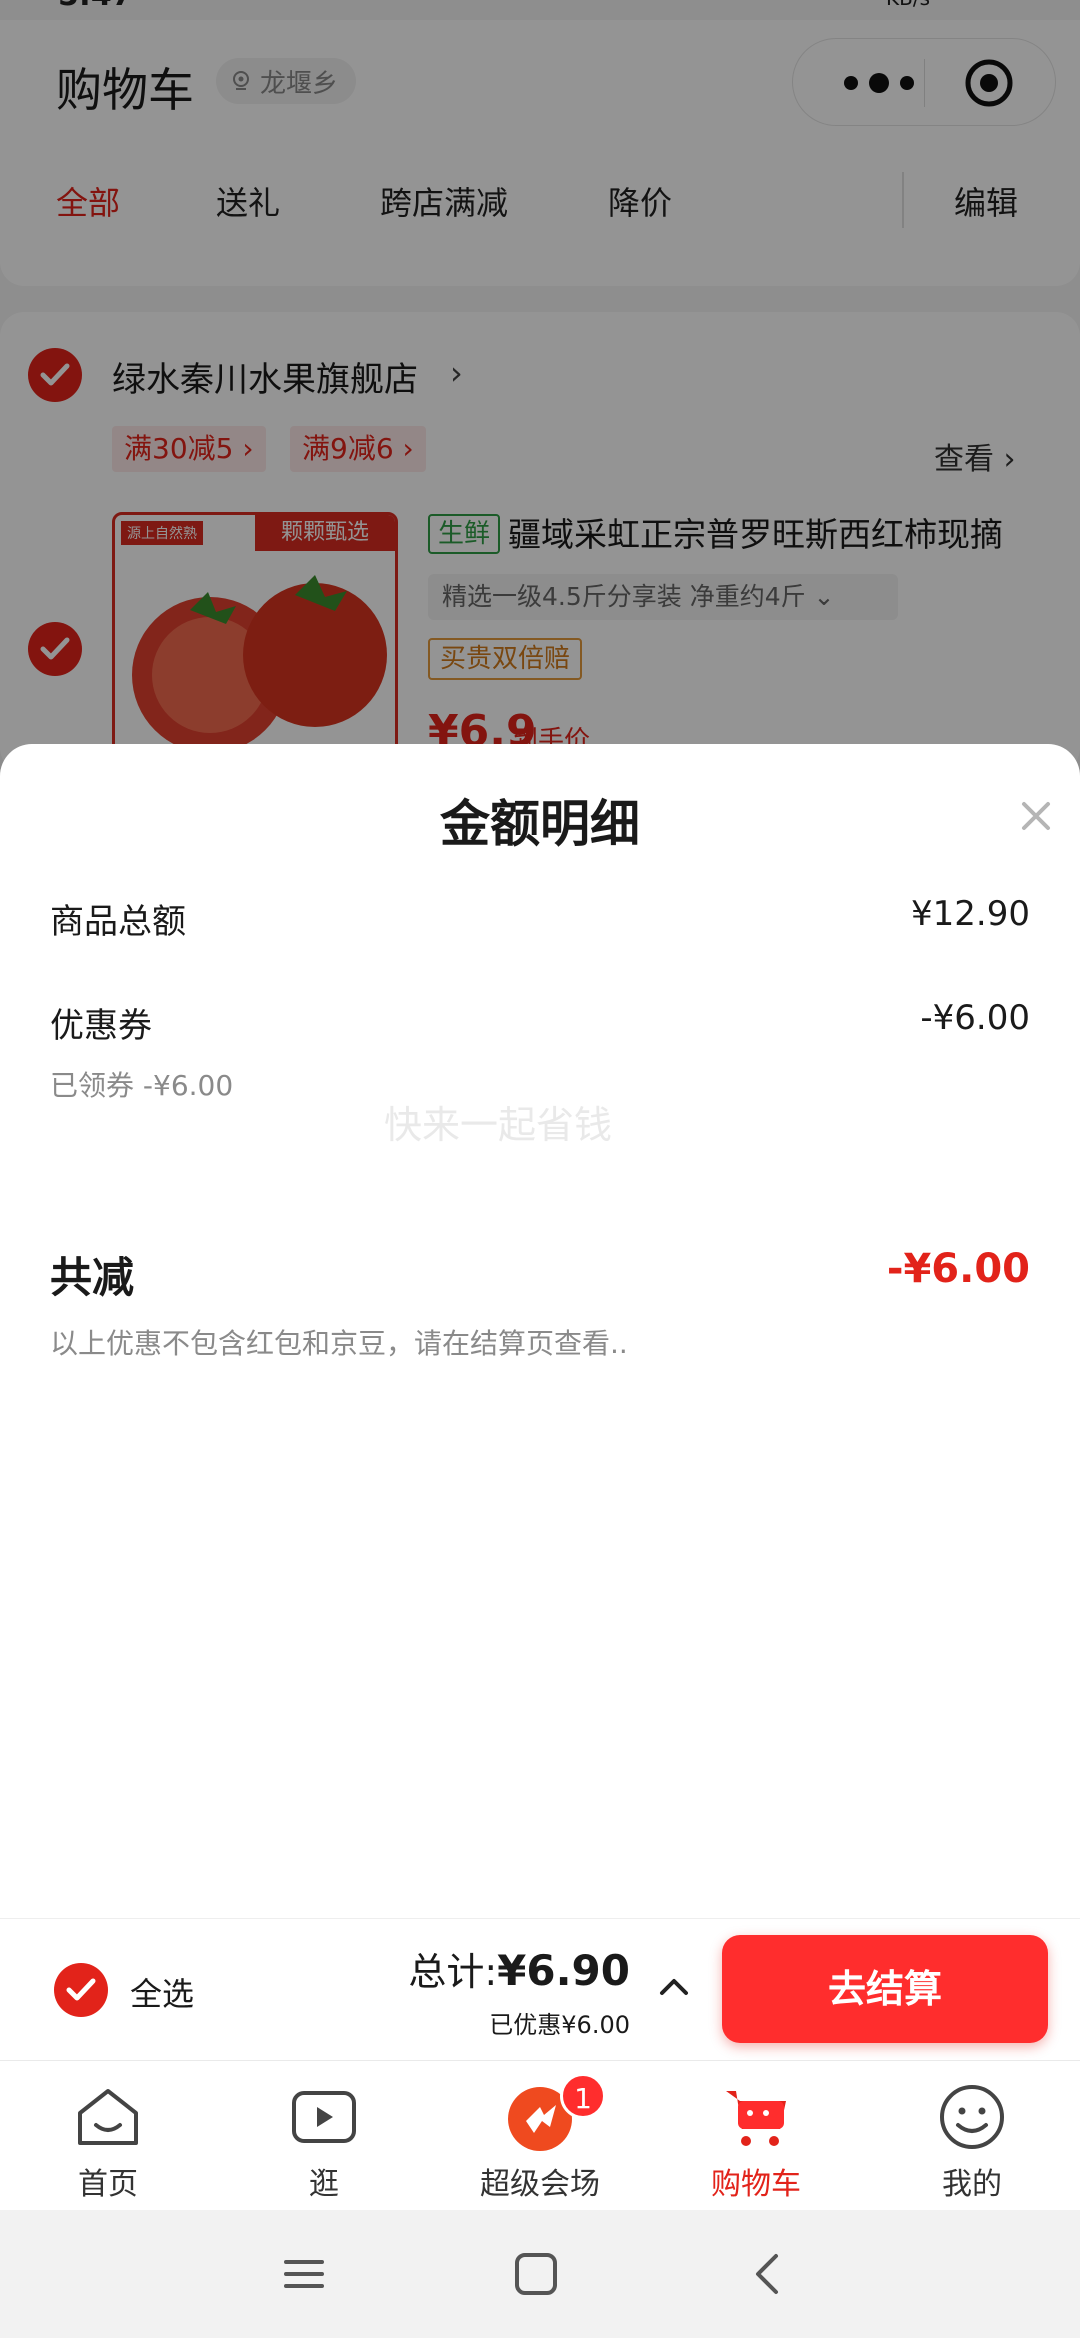 This screenshot has height=2338, width=1080. What do you see at coordinates (770, 2274) in the screenshot?
I see `back-icon` at bounding box center [770, 2274].